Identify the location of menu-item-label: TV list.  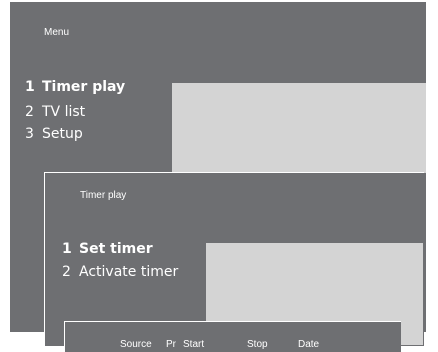
(64, 112).